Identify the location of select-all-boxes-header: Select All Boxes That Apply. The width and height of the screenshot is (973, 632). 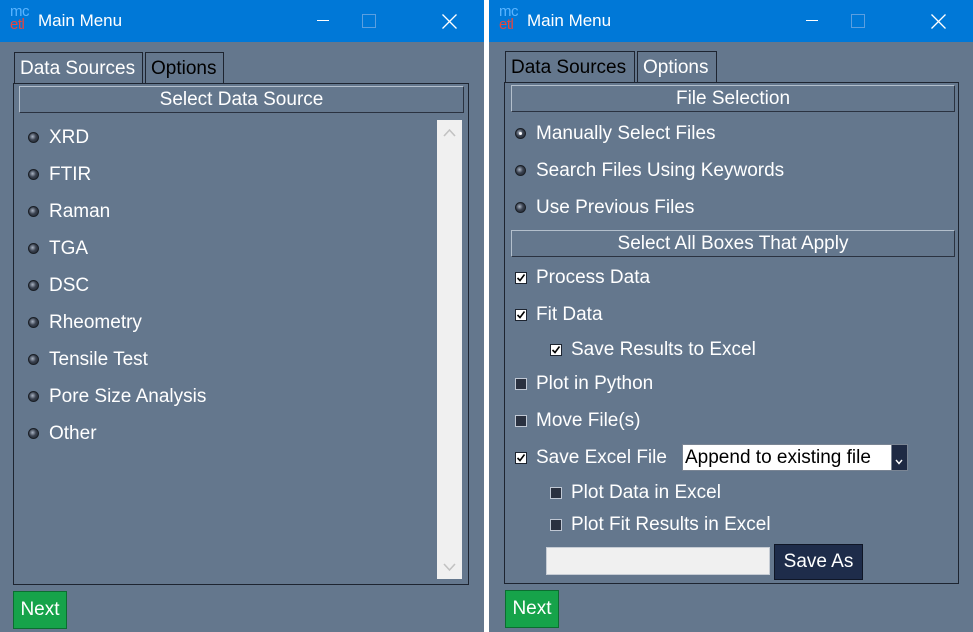
(733, 243).